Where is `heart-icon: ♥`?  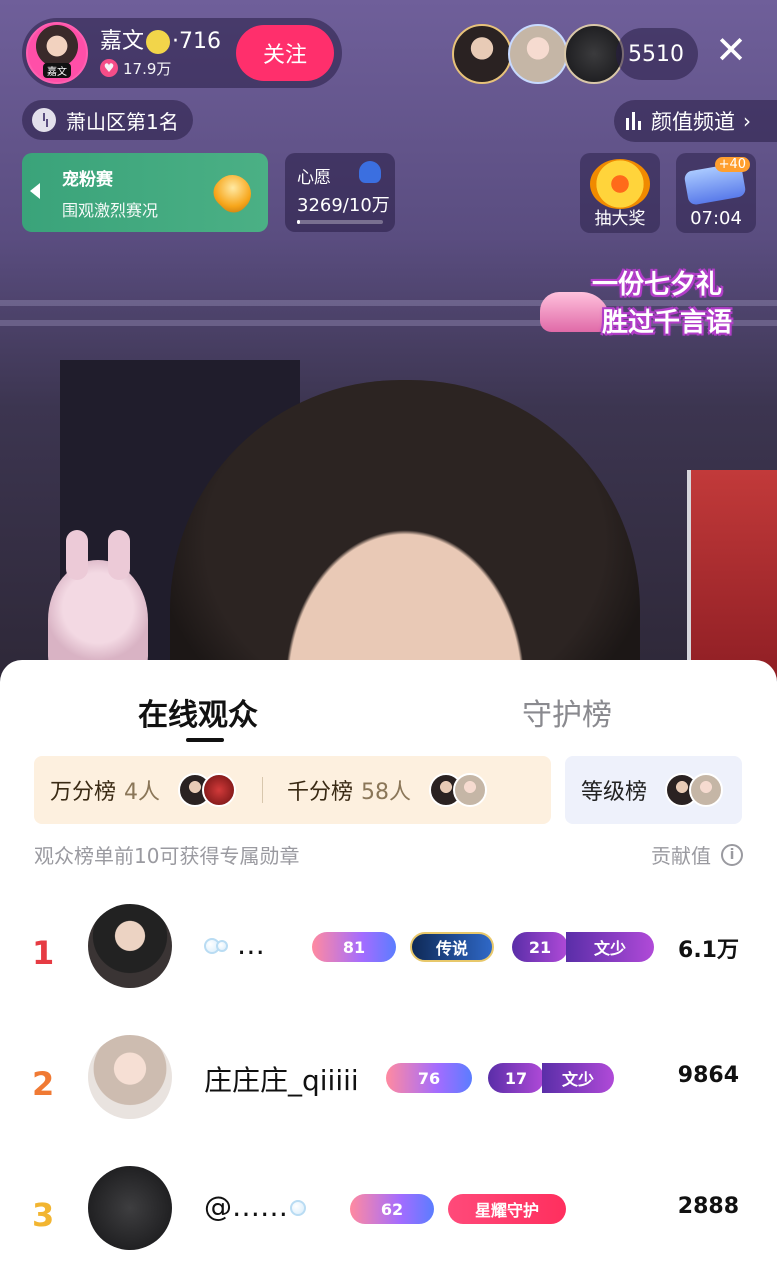 heart-icon: ♥ is located at coordinates (109, 68).